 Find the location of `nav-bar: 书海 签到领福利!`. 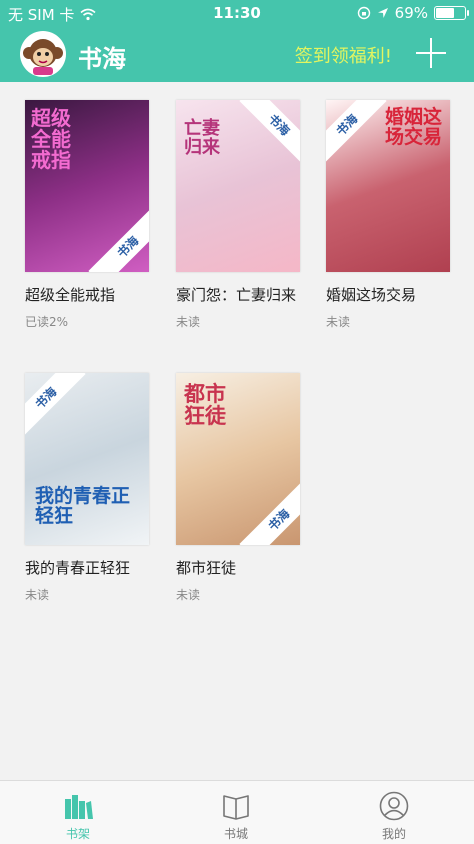

nav-bar: 书海 签到领福利! is located at coordinates (237, 54).